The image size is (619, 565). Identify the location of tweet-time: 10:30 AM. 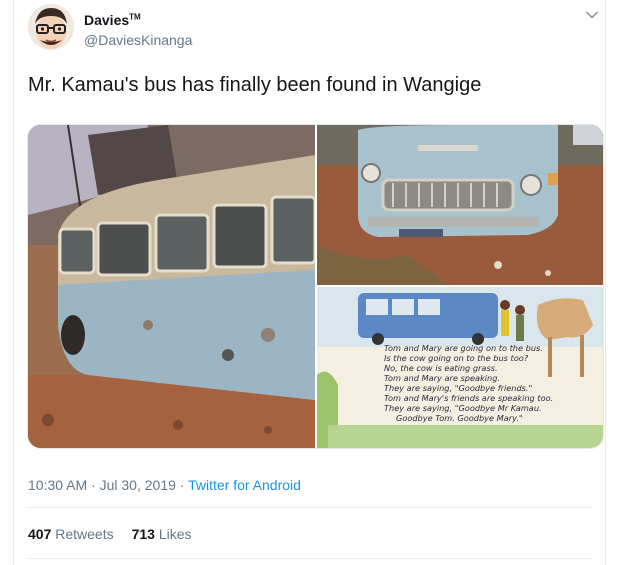
(57, 485).